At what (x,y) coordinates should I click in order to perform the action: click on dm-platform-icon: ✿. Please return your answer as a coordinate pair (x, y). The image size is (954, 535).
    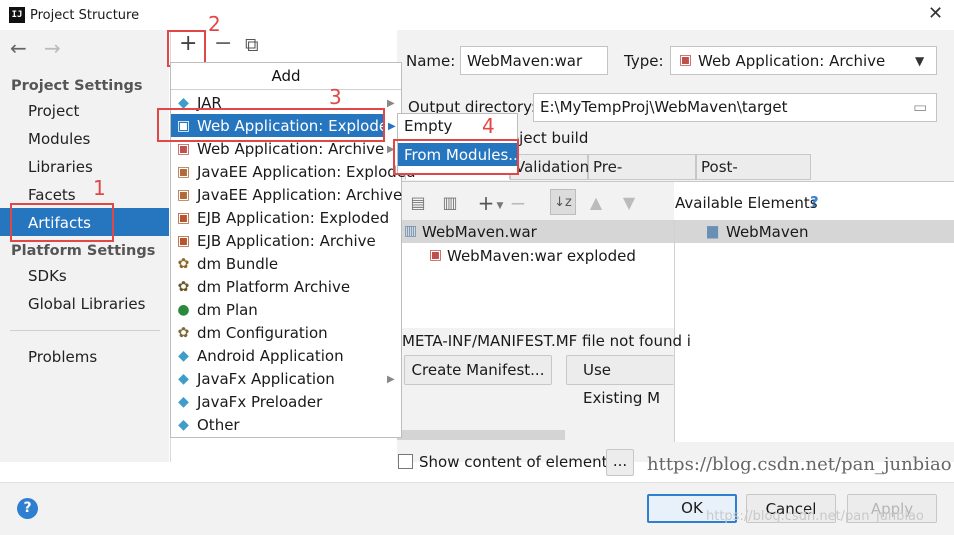
    Looking at the image, I should click on (183, 287).